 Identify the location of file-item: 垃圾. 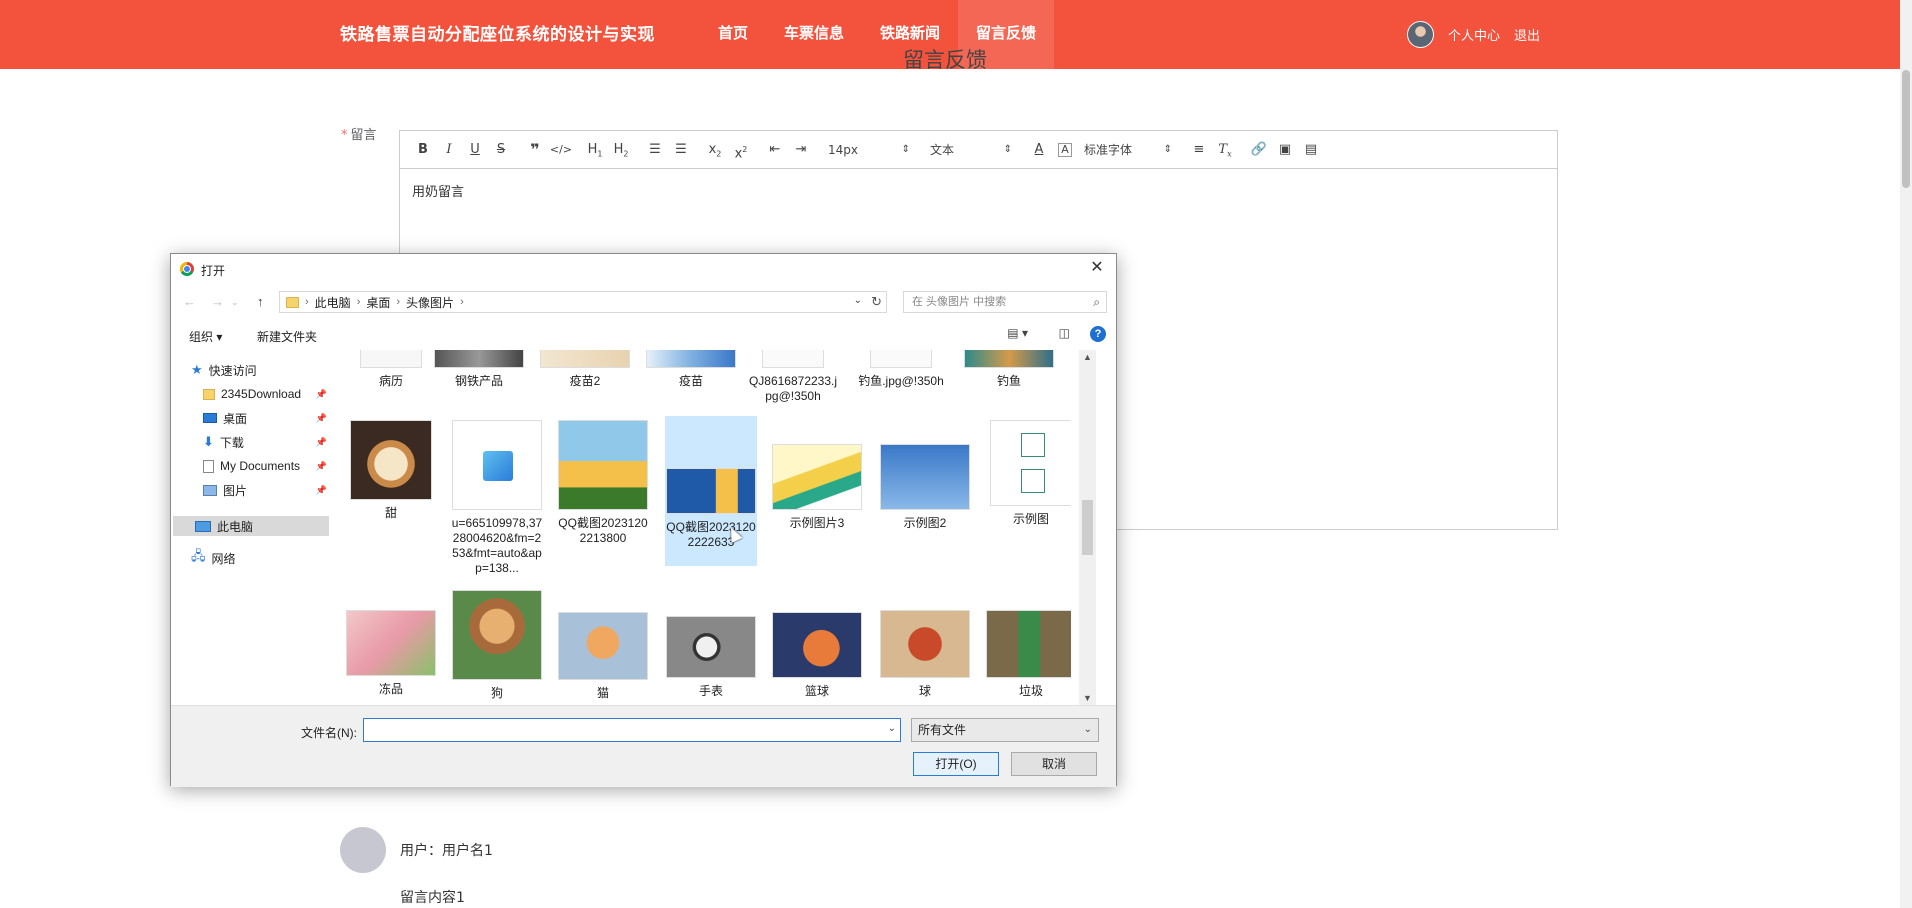
(1028, 644).